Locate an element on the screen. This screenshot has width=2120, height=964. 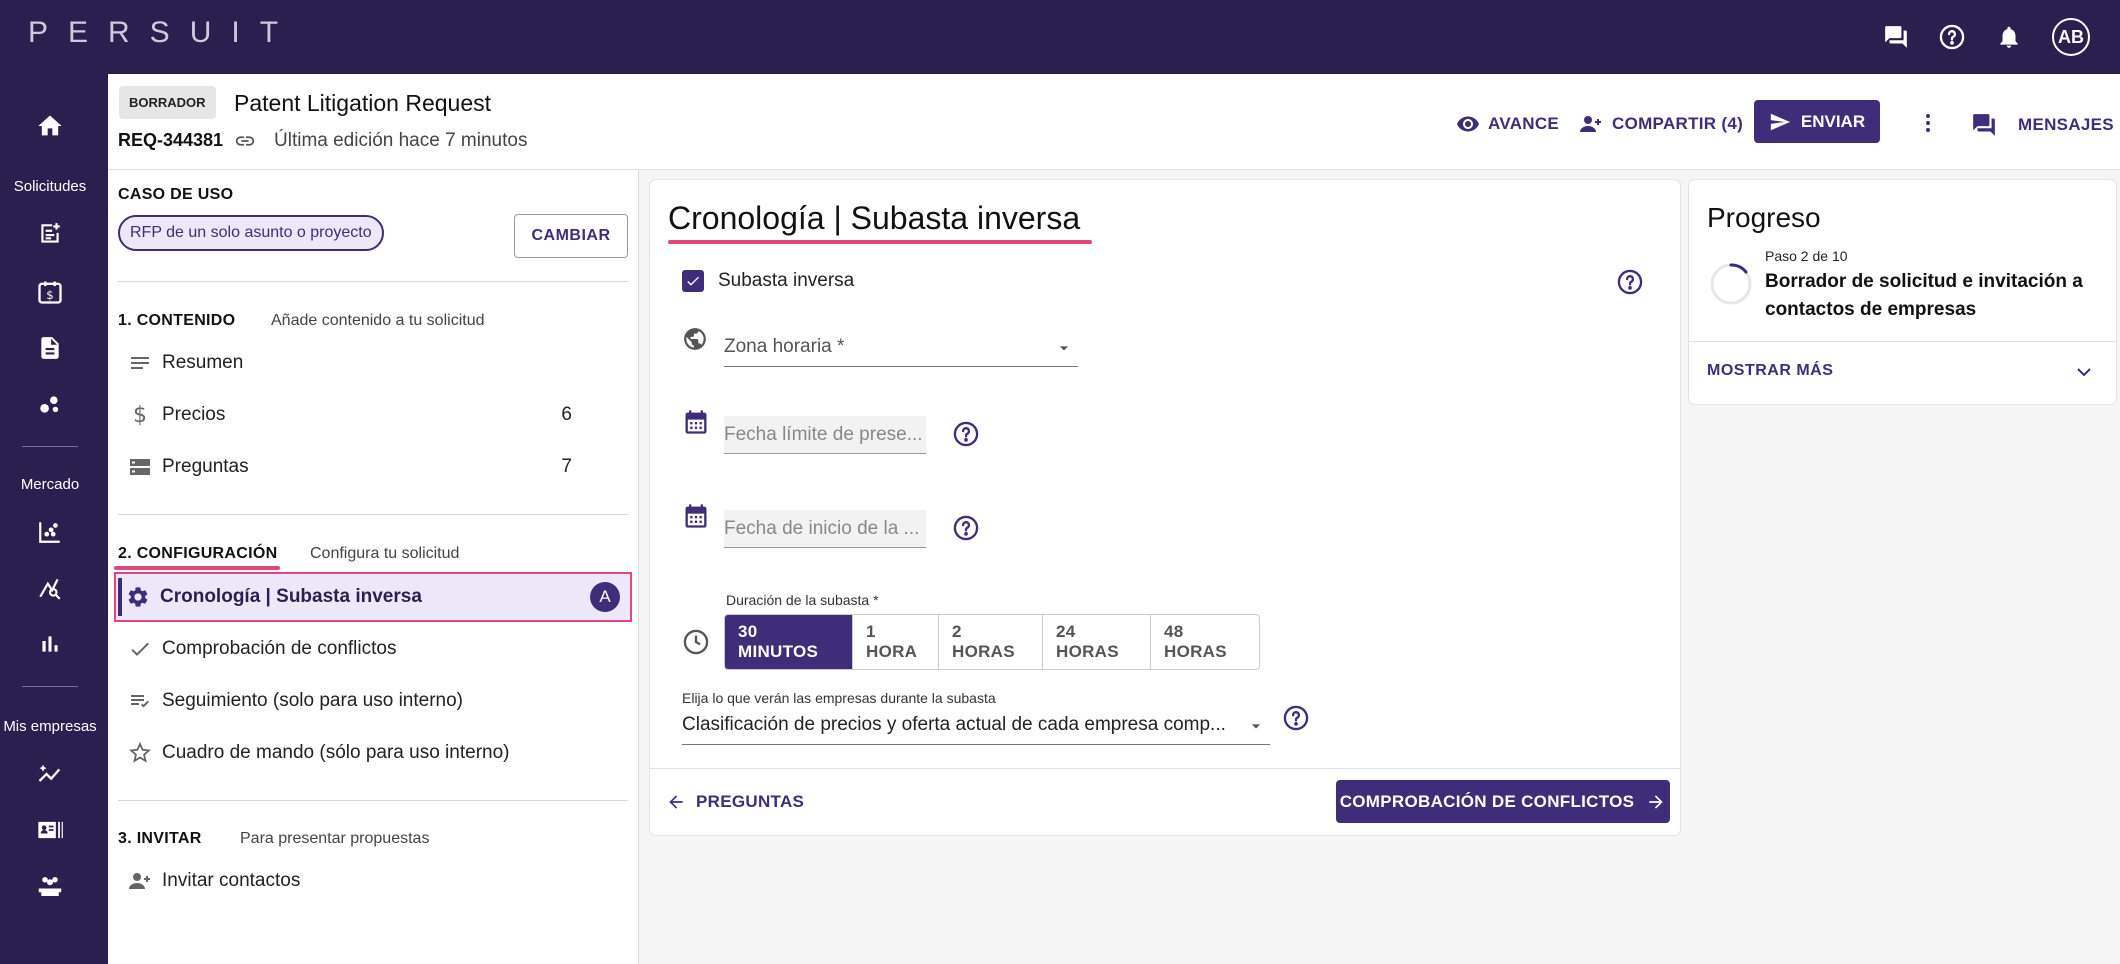
duration-option: 48 HORAS is located at coordinates (1205, 642).